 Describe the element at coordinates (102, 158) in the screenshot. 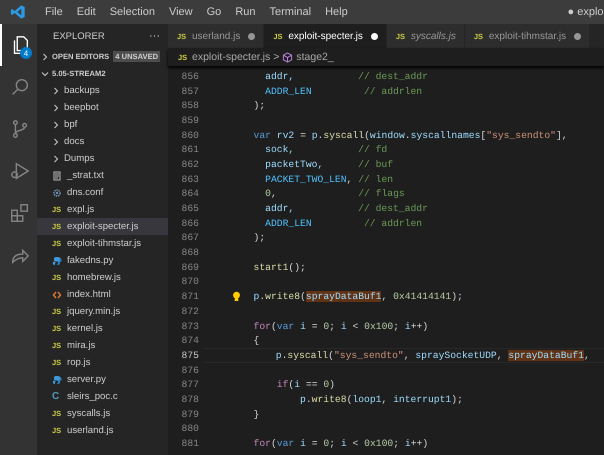

I see `file-tree-item: Dumps` at that location.